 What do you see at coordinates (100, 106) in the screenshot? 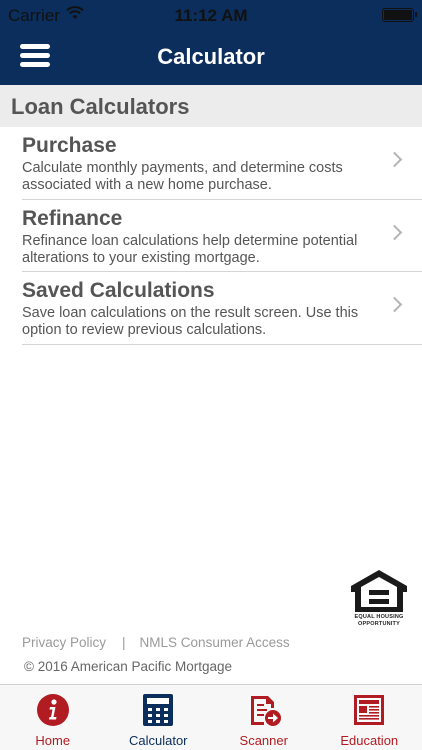
I see `section-title: Loan Calculators` at bounding box center [100, 106].